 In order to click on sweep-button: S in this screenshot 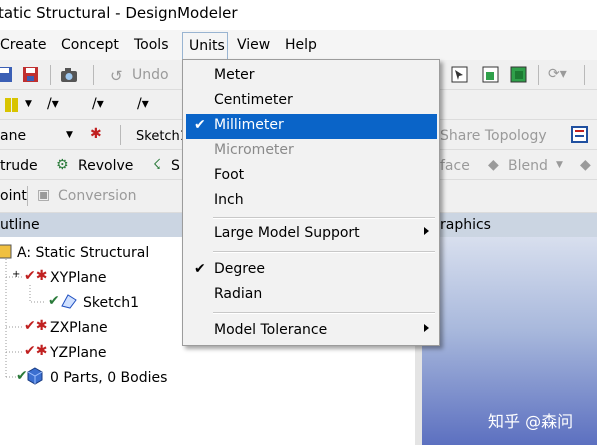, I will do `click(175, 166)`.